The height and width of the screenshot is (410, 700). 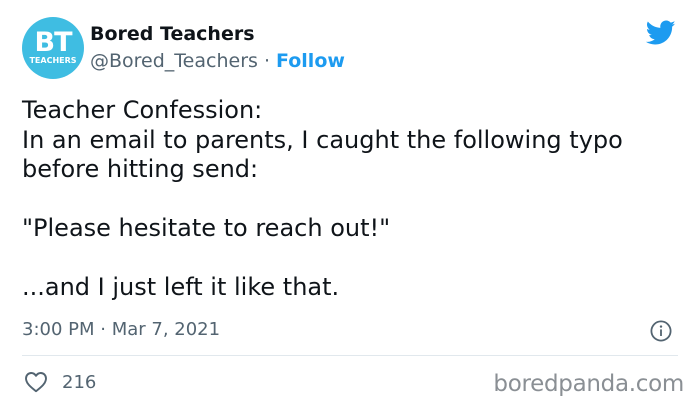 I want to click on follow-button: Follow, so click(x=310, y=61).